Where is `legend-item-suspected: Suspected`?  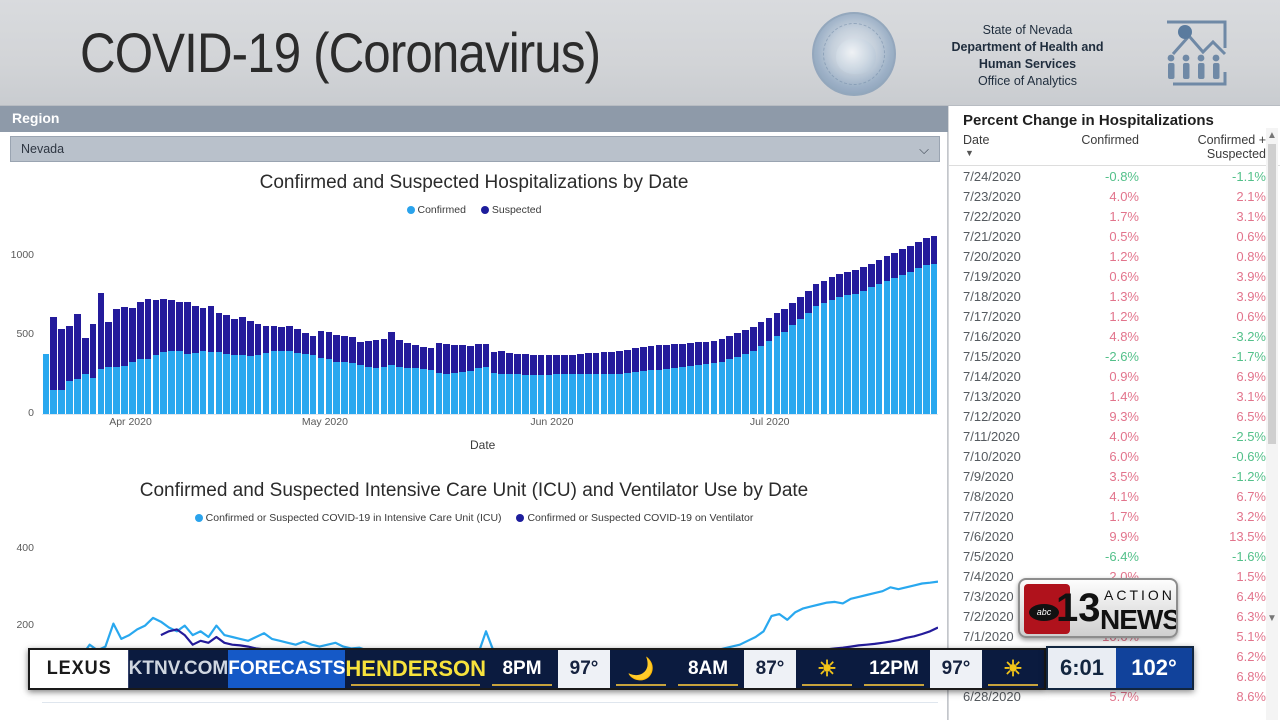
legend-item-suspected: Suspected is located at coordinates (510, 210).